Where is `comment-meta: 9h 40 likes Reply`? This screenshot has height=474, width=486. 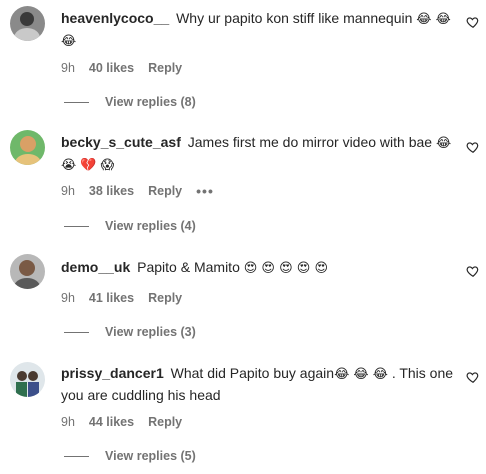 comment-meta: 9h 40 likes Reply is located at coordinates (121, 68).